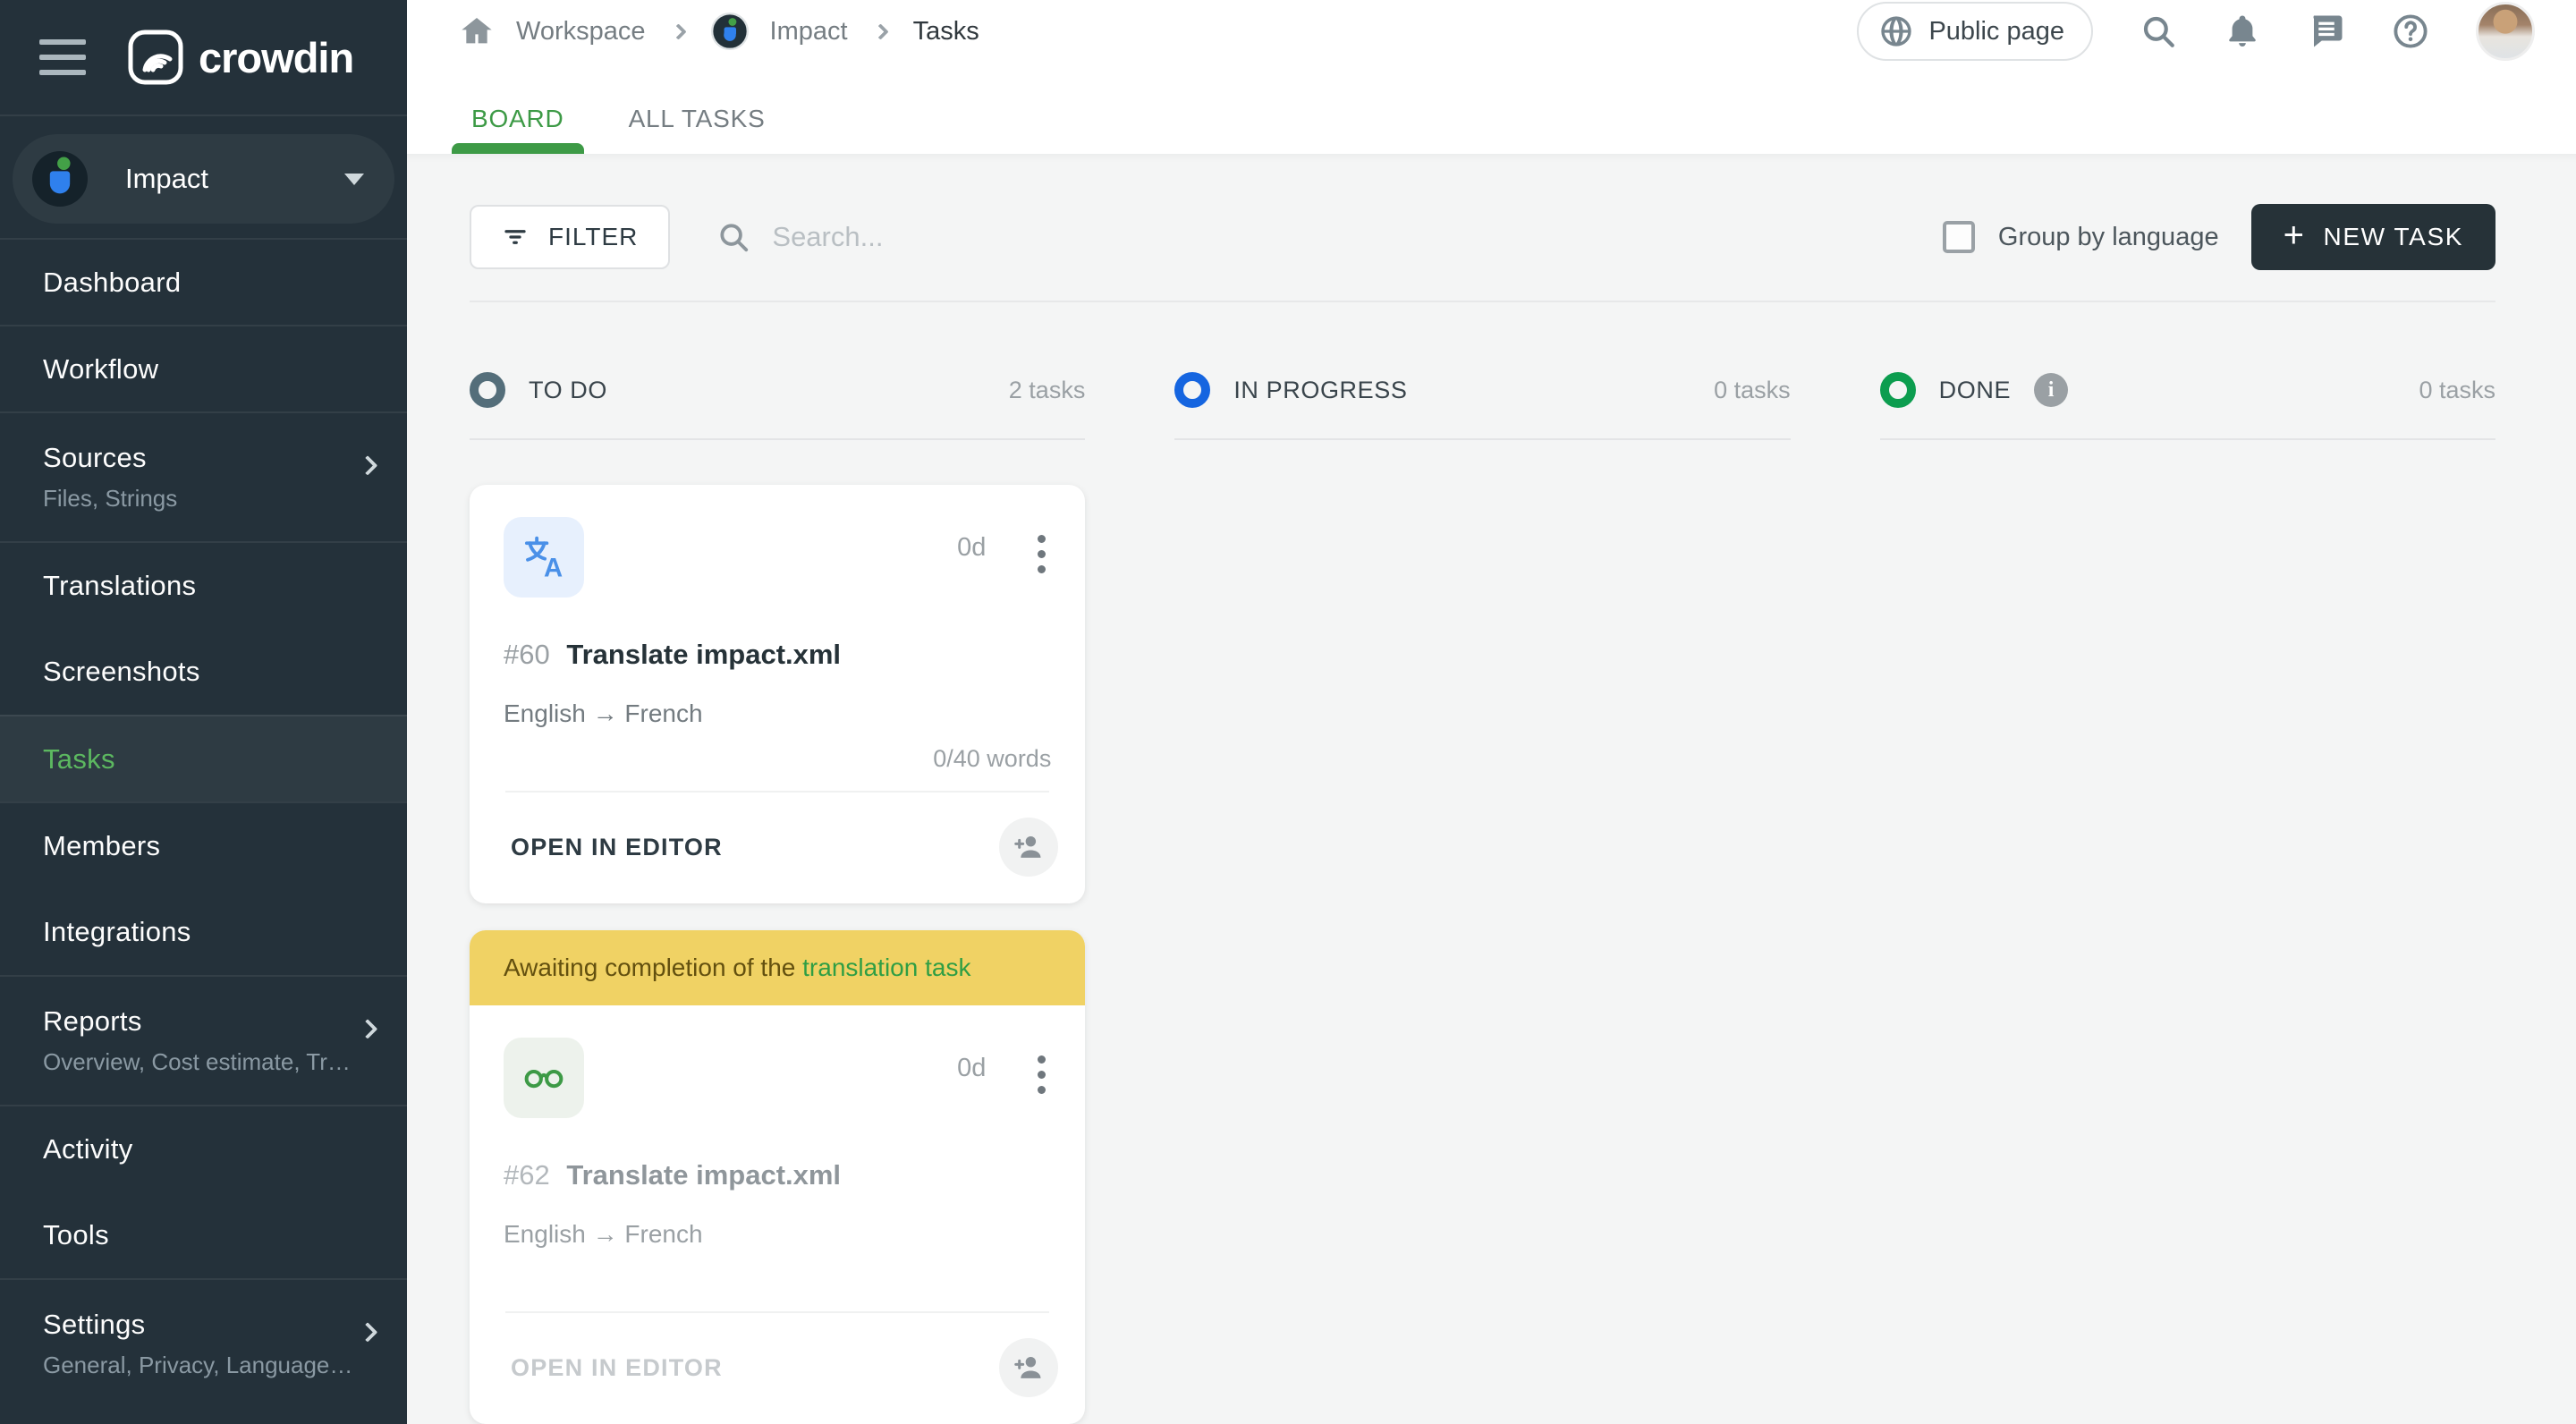 This screenshot has width=2576, height=1424. I want to click on task-id: #60, so click(527, 654).